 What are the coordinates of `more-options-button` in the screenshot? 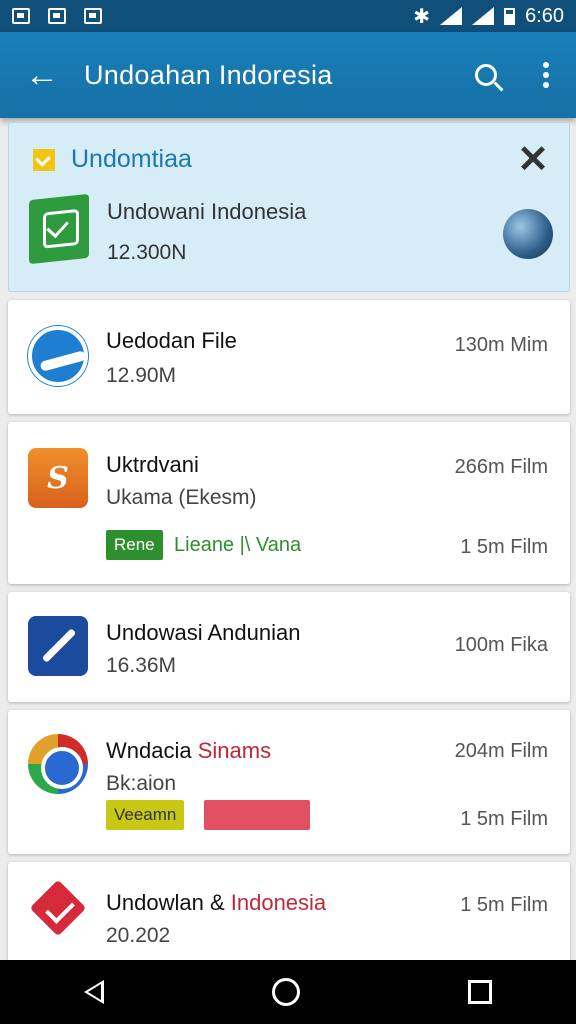 It's located at (546, 75).